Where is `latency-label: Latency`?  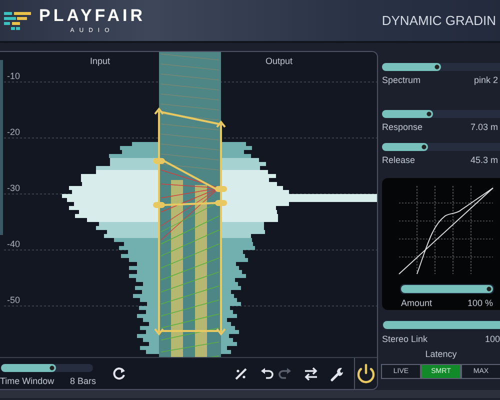
latency-label: Latency is located at coordinates (441, 354).